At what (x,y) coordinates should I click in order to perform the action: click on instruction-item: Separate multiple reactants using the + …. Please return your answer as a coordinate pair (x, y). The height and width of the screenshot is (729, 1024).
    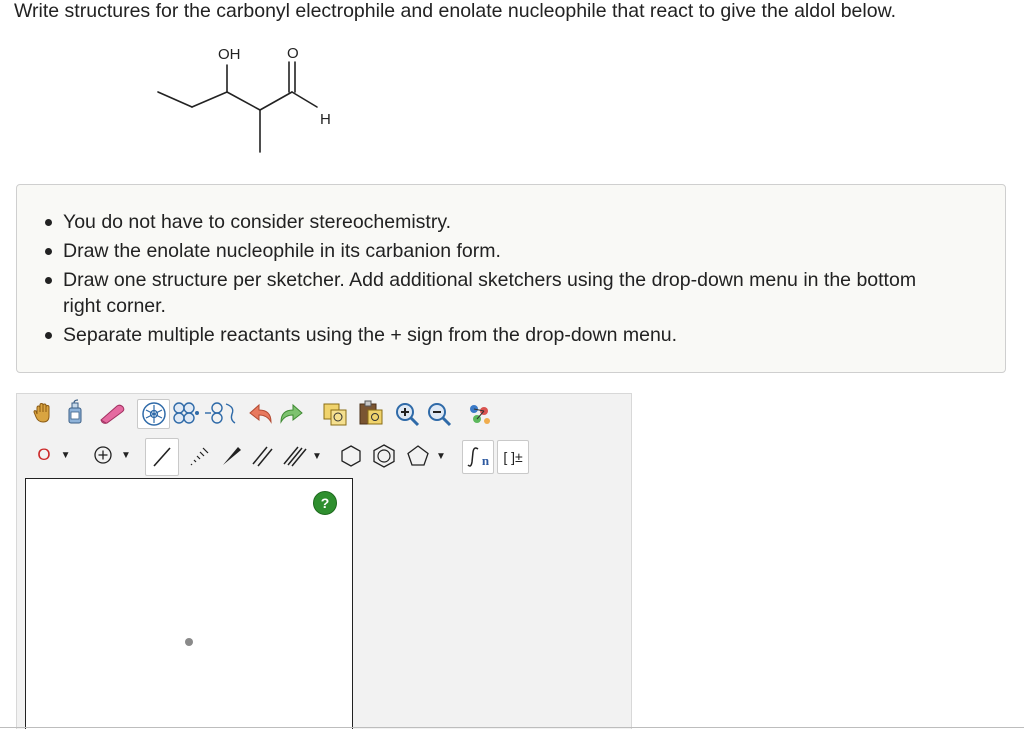
    Looking at the image, I should click on (489, 335).